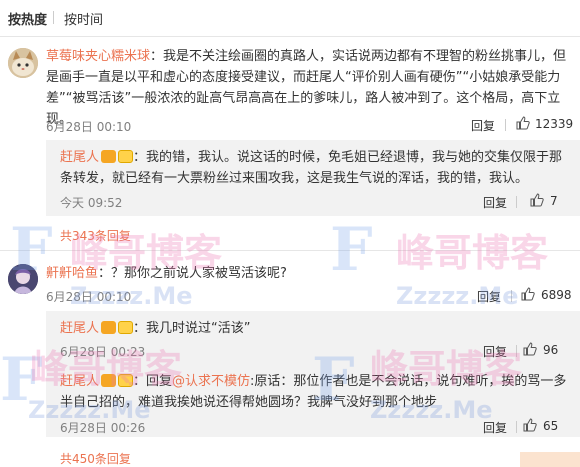  I want to click on reply-time: 今天 09:52, so click(91, 203).